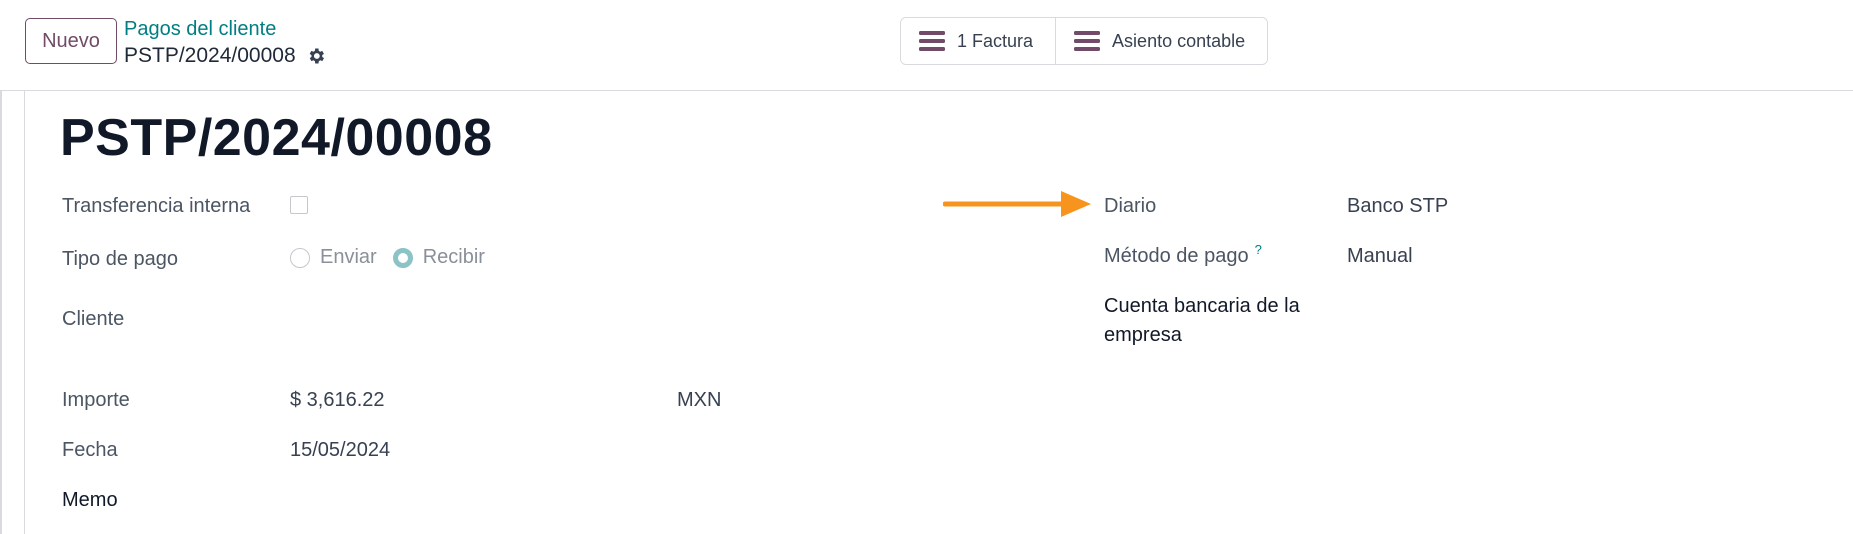 This screenshot has height=534, width=1853. What do you see at coordinates (210, 55) in the screenshot?
I see `breadcrumb-current-label: PSTP/2024/00008` at bounding box center [210, 55].